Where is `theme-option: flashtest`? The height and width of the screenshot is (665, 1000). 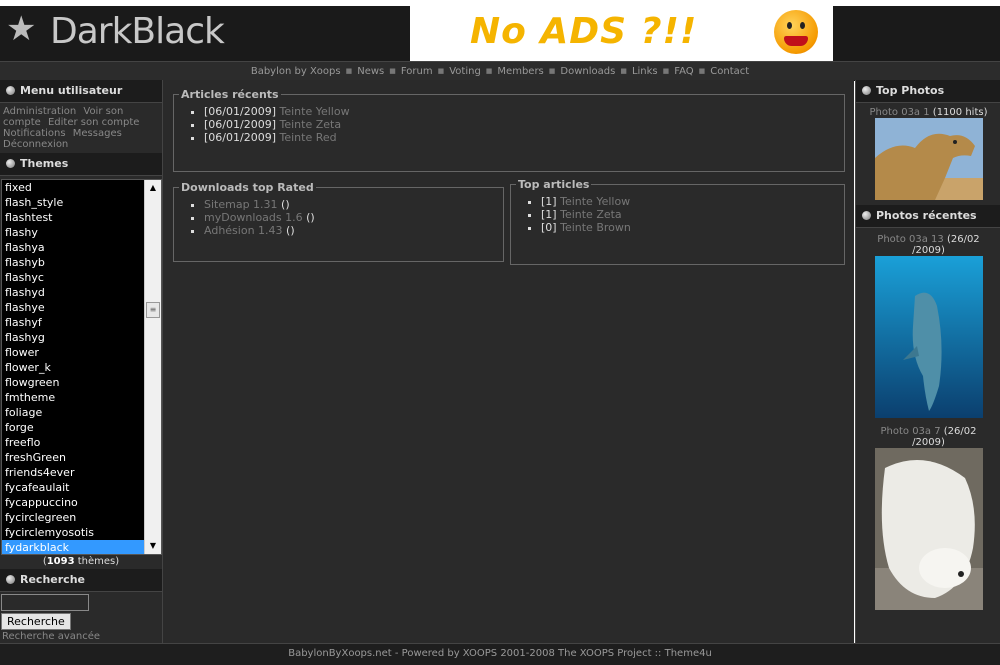 theme-option: flashtest is located at coordinates (73, 217).